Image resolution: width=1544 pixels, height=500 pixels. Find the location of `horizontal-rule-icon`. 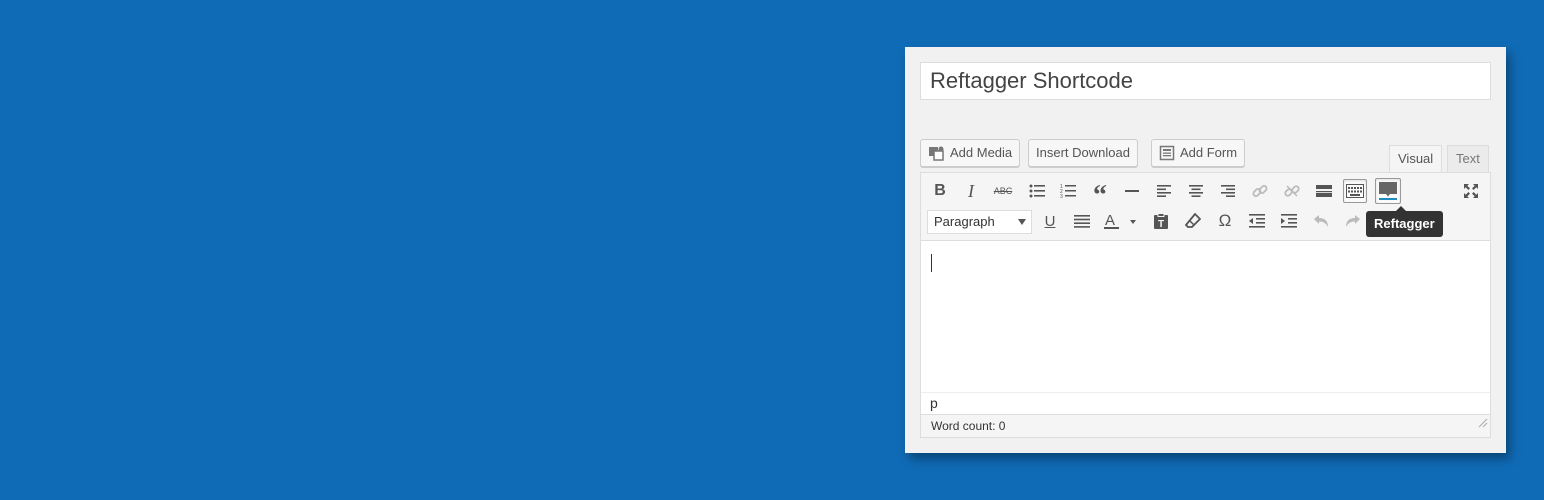

horizontal-rule-icon is located at coordinates (1132, 191).